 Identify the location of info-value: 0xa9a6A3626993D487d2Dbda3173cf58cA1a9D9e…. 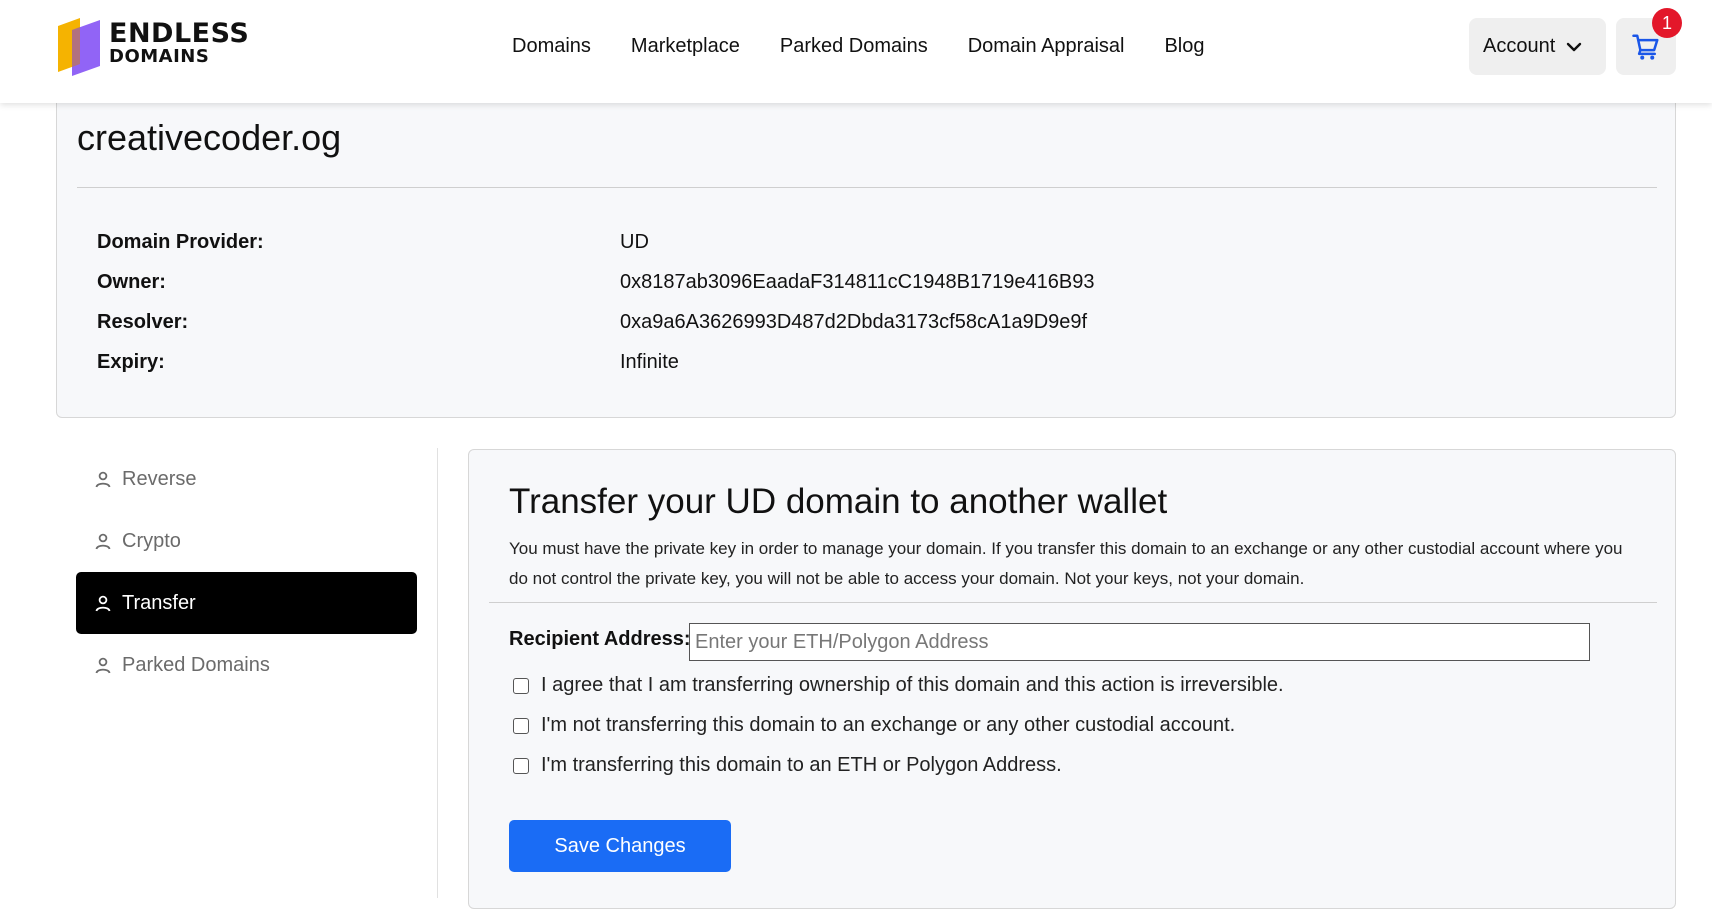
(854, 322).